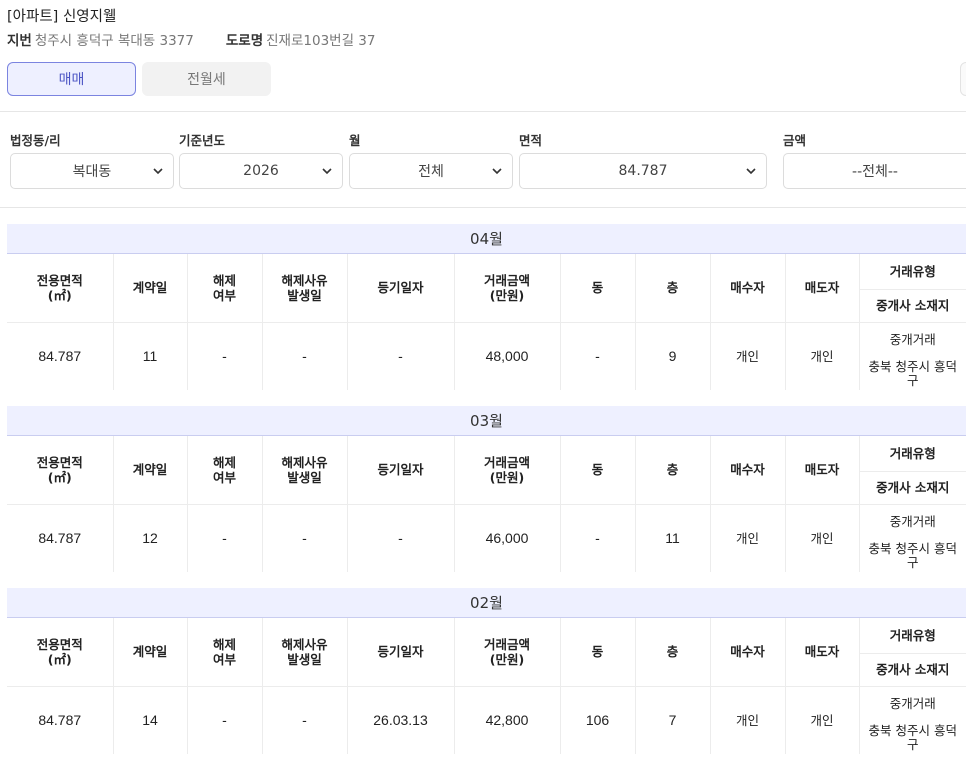 This screenshot has width=966, height=758. Describe the element at coordinates (507, 720) in the screenshot. I see `cell-price: 42,800` at that location.